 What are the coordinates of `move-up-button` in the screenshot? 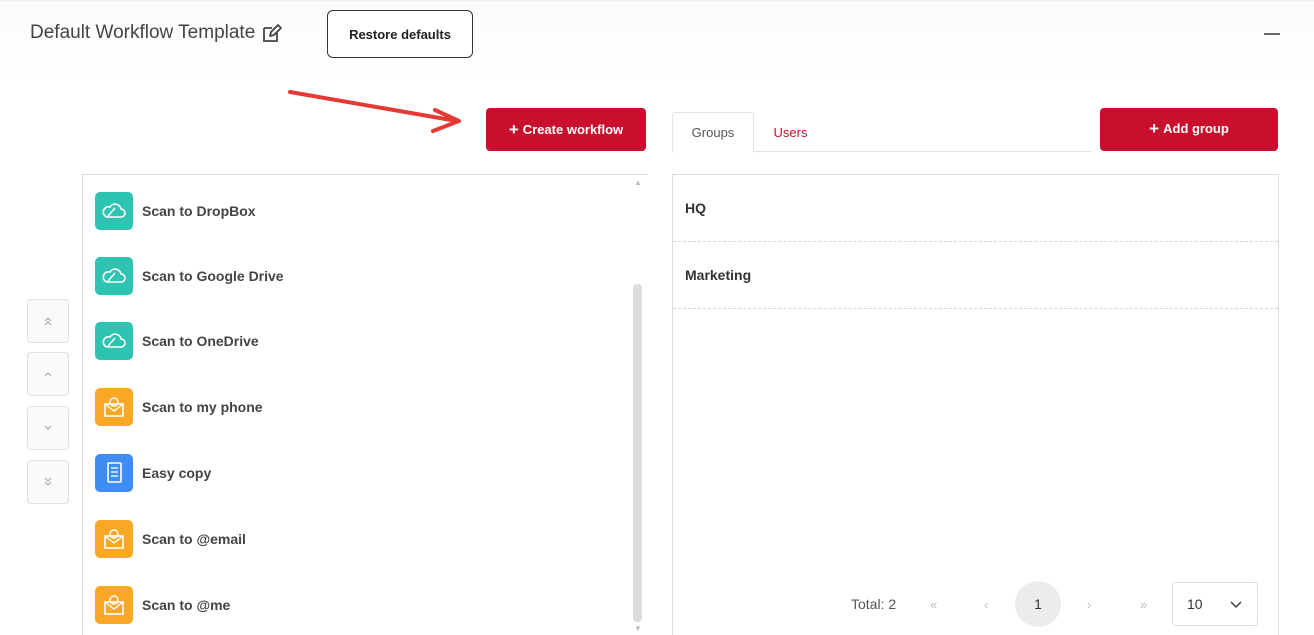 It's located at (48, 374).